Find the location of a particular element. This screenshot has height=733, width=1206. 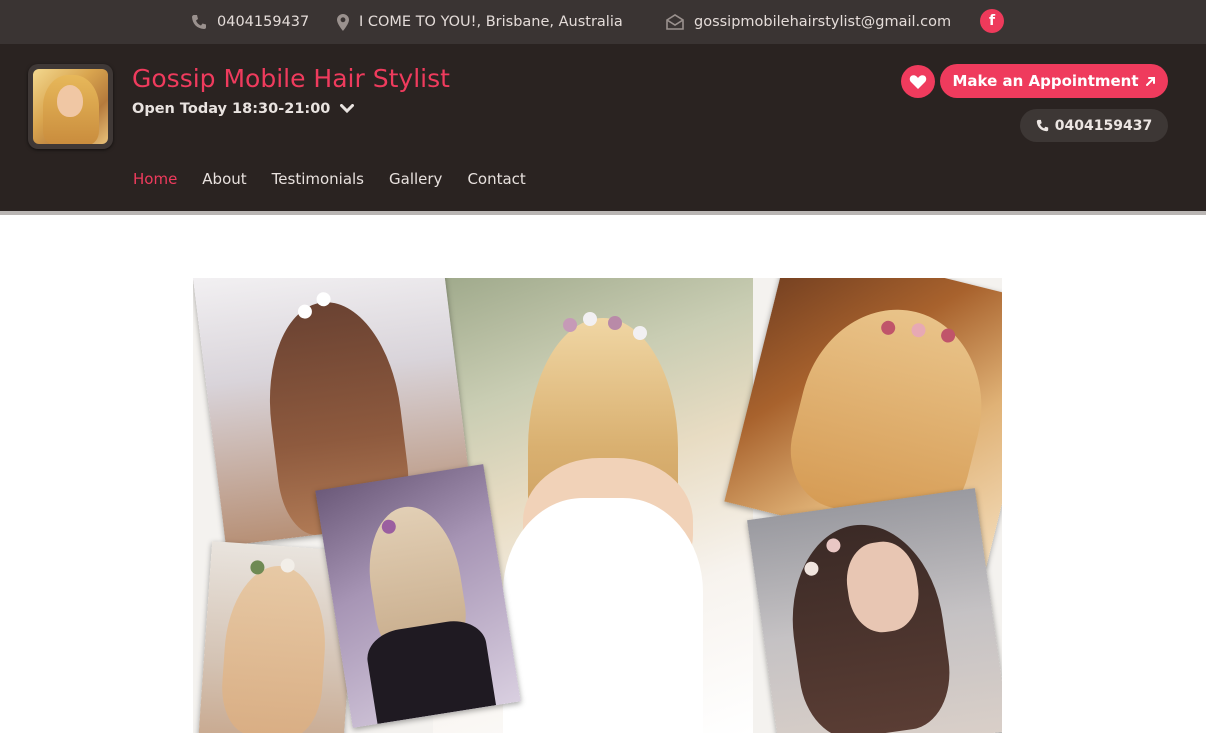

nav-gallery: Gallery is located at coordinates (415, 179).